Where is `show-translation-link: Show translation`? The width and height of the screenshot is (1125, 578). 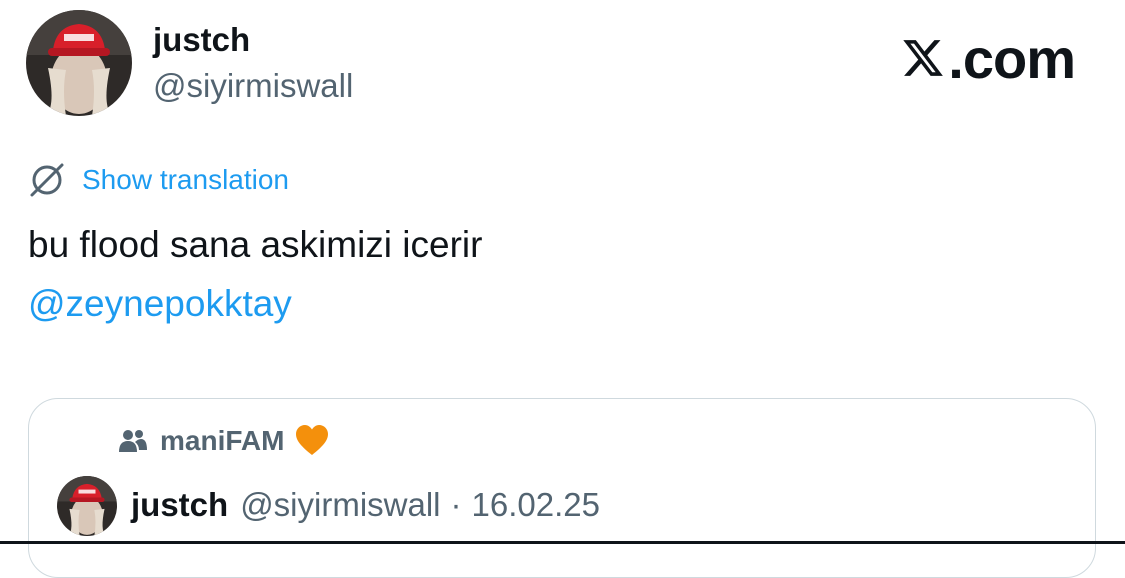
show-translation-link: Show translation is located at coordinates (185, 180).